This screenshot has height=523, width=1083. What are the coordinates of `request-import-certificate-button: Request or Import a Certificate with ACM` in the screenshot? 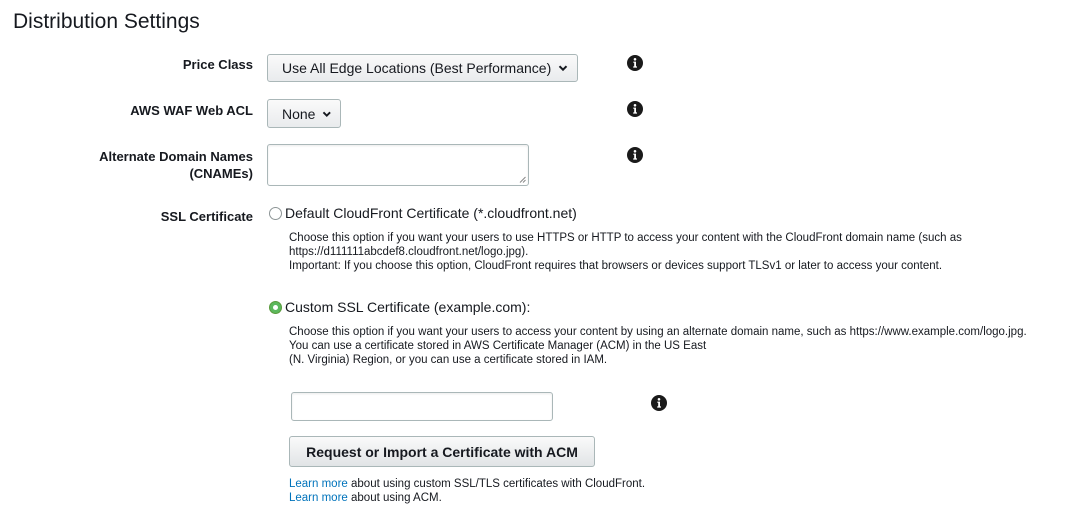 It's located at (442, 451).